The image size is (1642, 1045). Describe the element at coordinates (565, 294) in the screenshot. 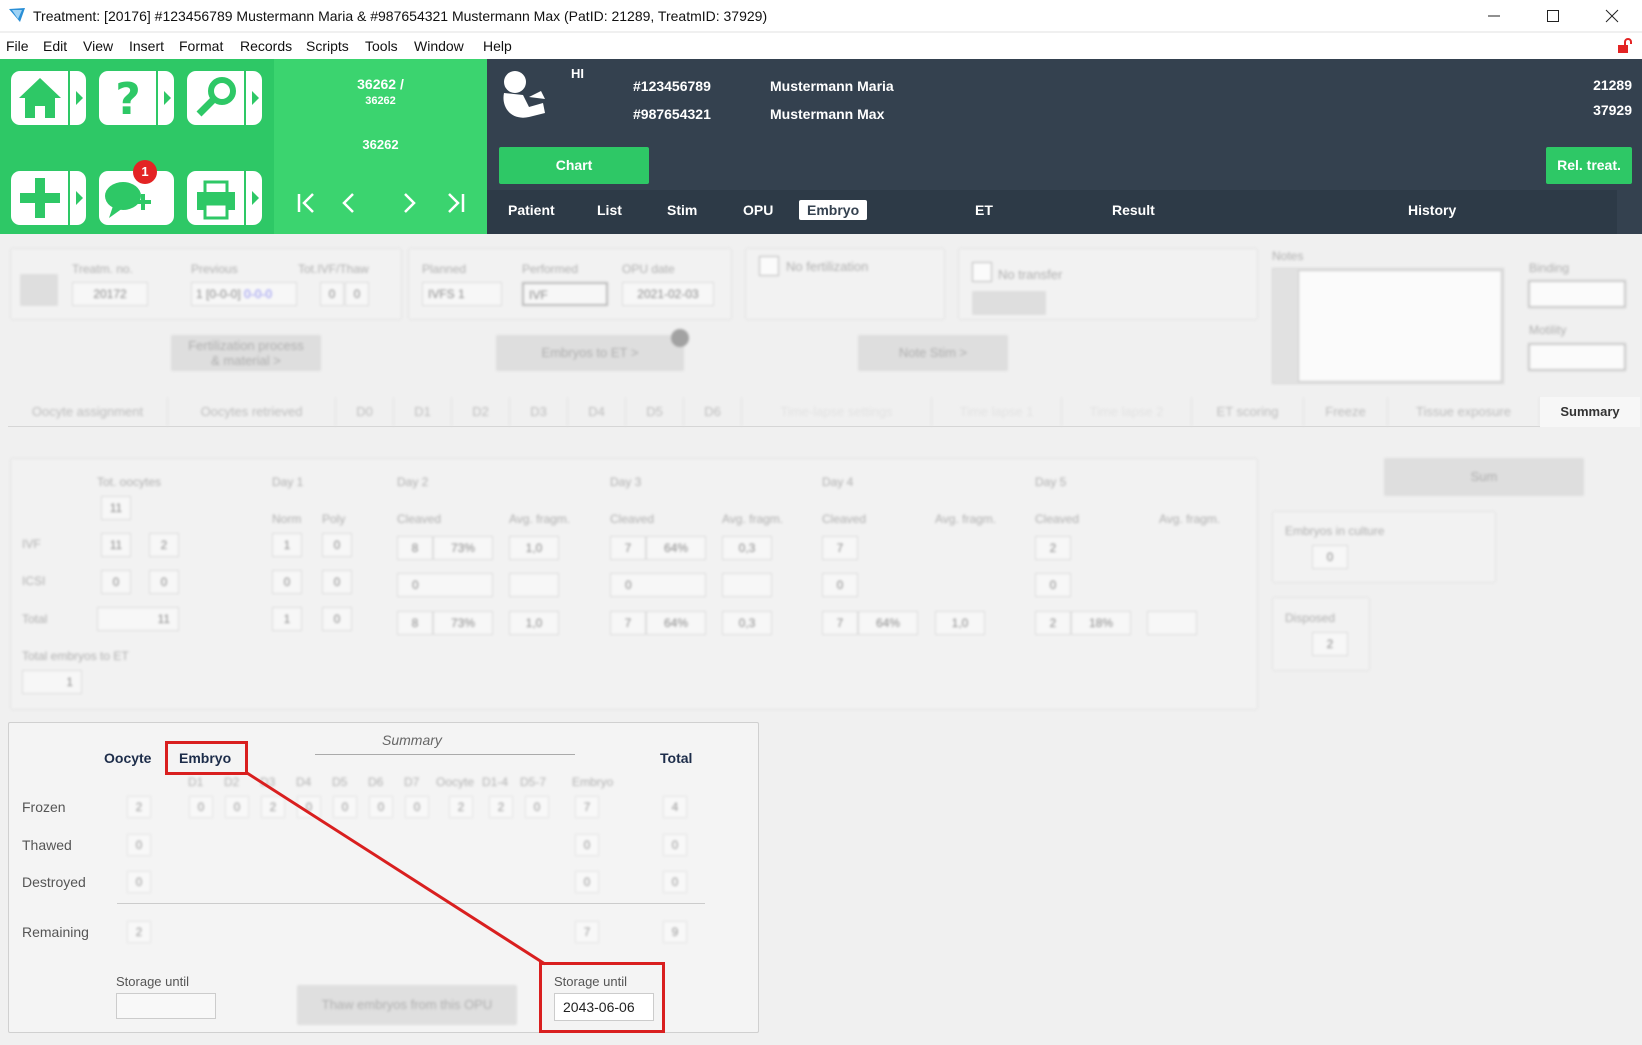

I see `performed-field: IVF` at that location.